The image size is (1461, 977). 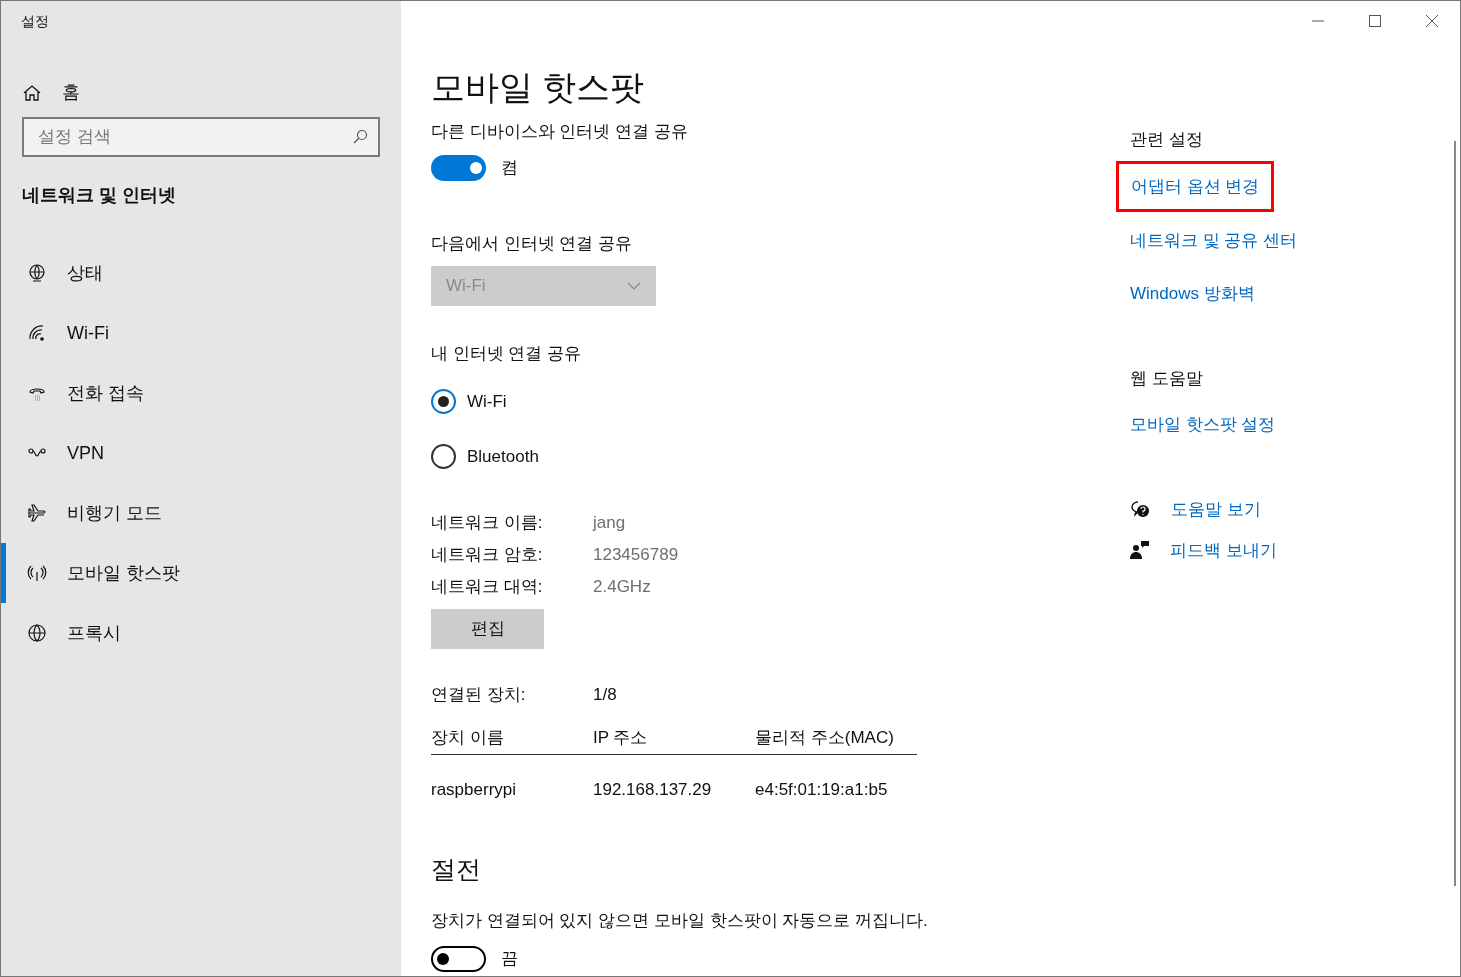 What do you see at coordinates (636, 554) in the screenshot?
I see `info-value: 123456789` at bounding box center [636, 554].